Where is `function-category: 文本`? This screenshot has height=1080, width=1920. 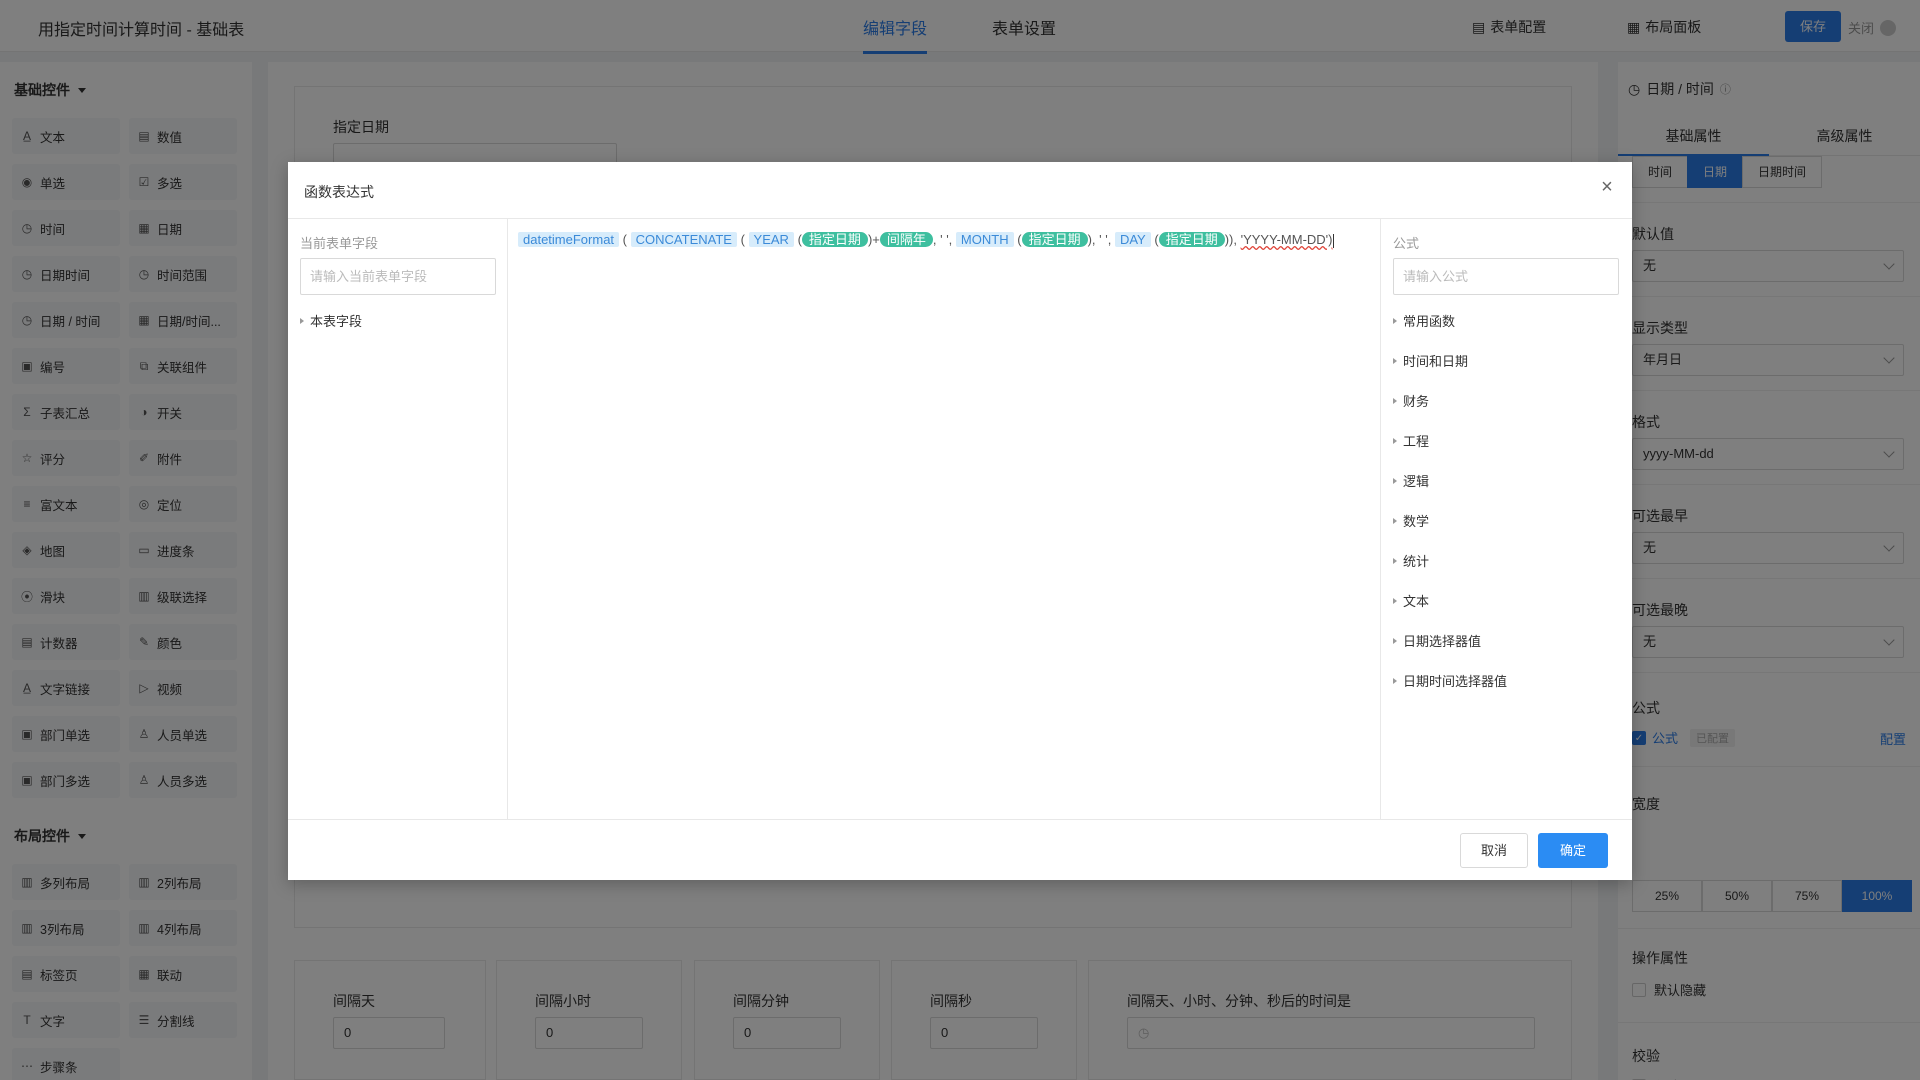 function-category: 文本 is located at coordinates (1411, 600).